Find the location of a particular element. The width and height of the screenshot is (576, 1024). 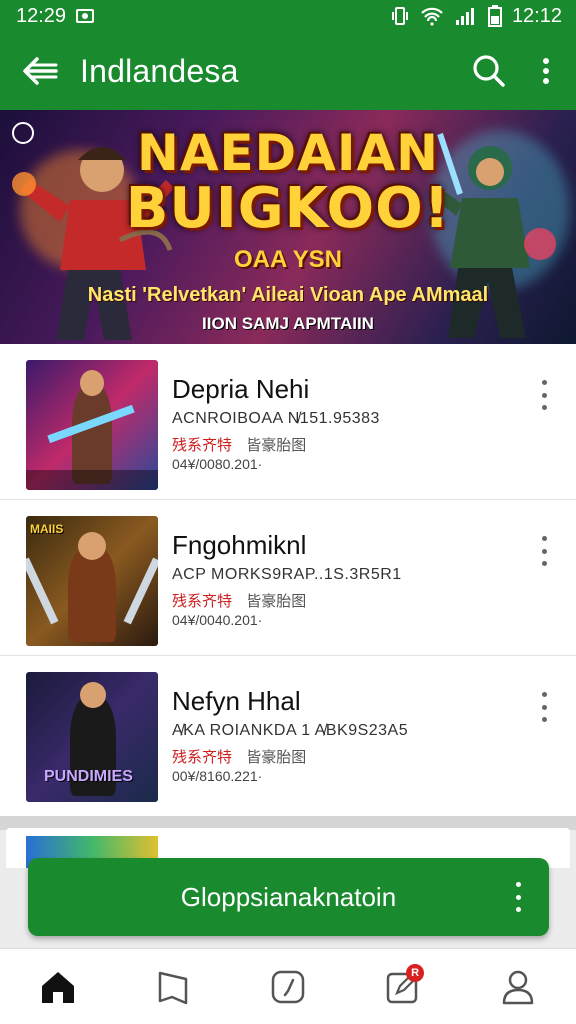

search-button is located at coordinates (489, 71).